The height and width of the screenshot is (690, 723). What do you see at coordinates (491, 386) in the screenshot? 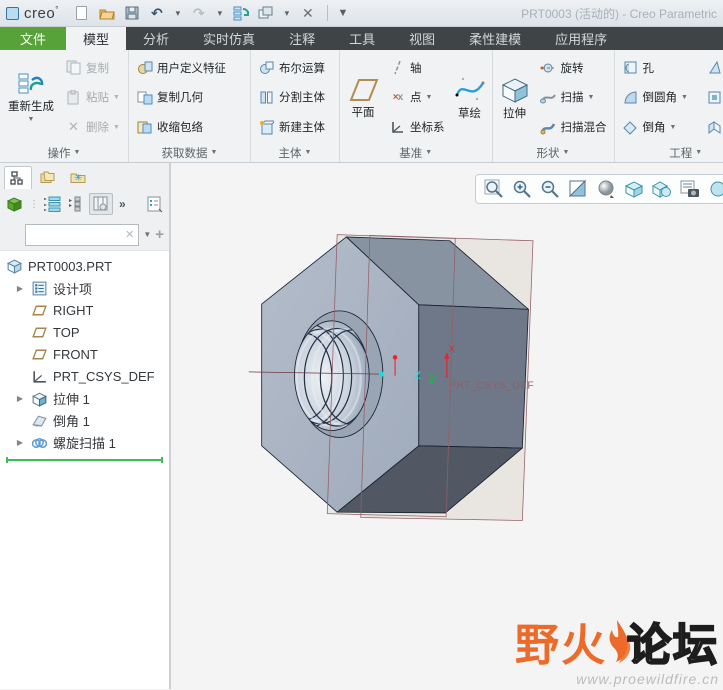
I see `csys-name-label: PRT_CSYS_DEF` at bounding box center [491, 386].